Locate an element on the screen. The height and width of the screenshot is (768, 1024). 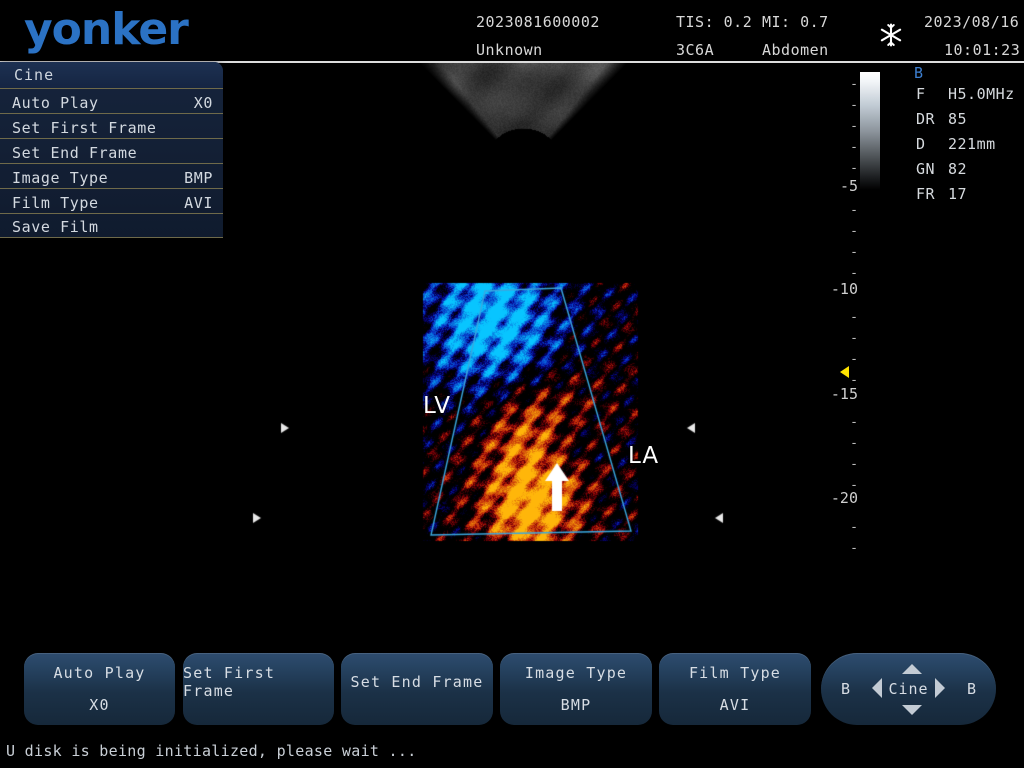
nav-right-mode-label: B is located at coordinates (971, 689).